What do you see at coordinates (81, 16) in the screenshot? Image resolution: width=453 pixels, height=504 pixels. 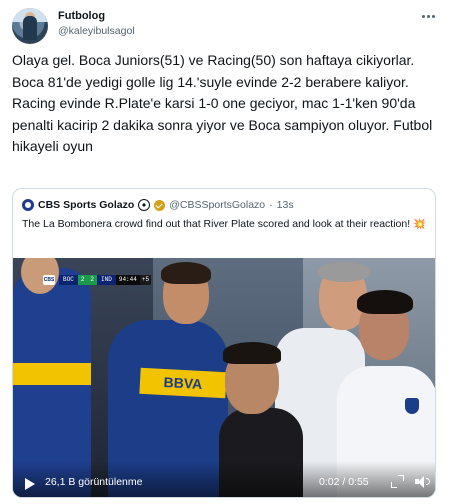 I see `author-name: Futbolog` at bounding box center [81, 16].